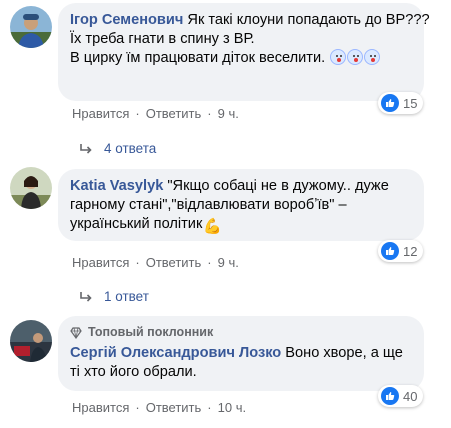  What do you see at coordinates (130, 148) in the screenshot?
I see `replies-count: 4 ответа` at bounding box center [130, 148].